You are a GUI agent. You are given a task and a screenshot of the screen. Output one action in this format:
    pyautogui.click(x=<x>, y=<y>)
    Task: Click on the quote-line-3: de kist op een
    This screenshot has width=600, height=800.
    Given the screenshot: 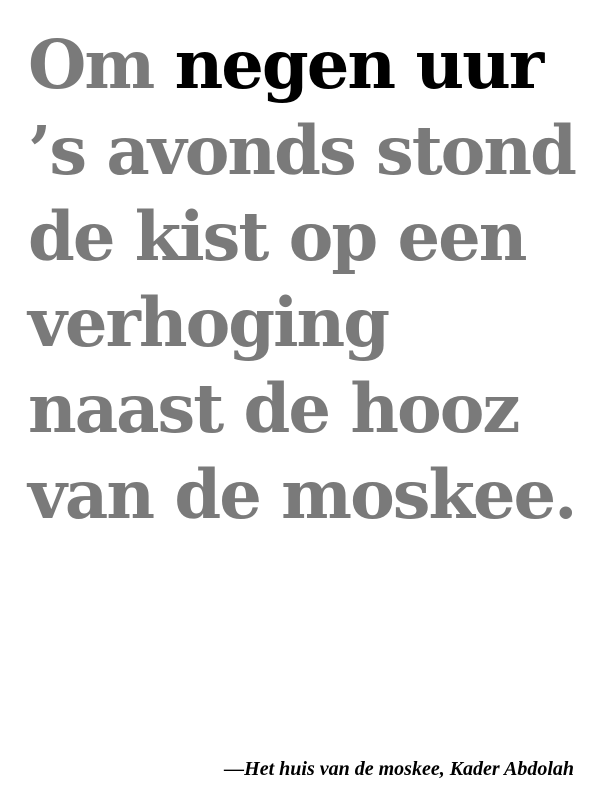 What is the action you would take?
    pyautogui.click(x=278, y=236)
    